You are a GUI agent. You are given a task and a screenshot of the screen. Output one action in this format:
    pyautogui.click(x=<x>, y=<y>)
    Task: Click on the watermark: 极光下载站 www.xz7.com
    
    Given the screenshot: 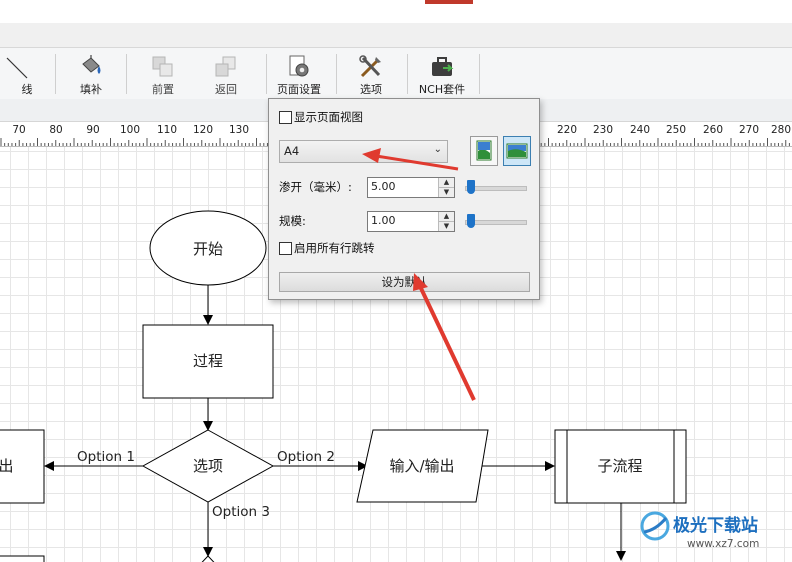 What is the action you would take?
    pyautogui.click(x=699, y=530)
    